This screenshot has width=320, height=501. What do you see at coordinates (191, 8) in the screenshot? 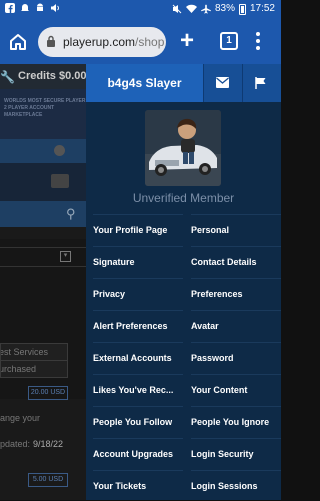
I see `wifi-icon` at bounding box center [191, 8].